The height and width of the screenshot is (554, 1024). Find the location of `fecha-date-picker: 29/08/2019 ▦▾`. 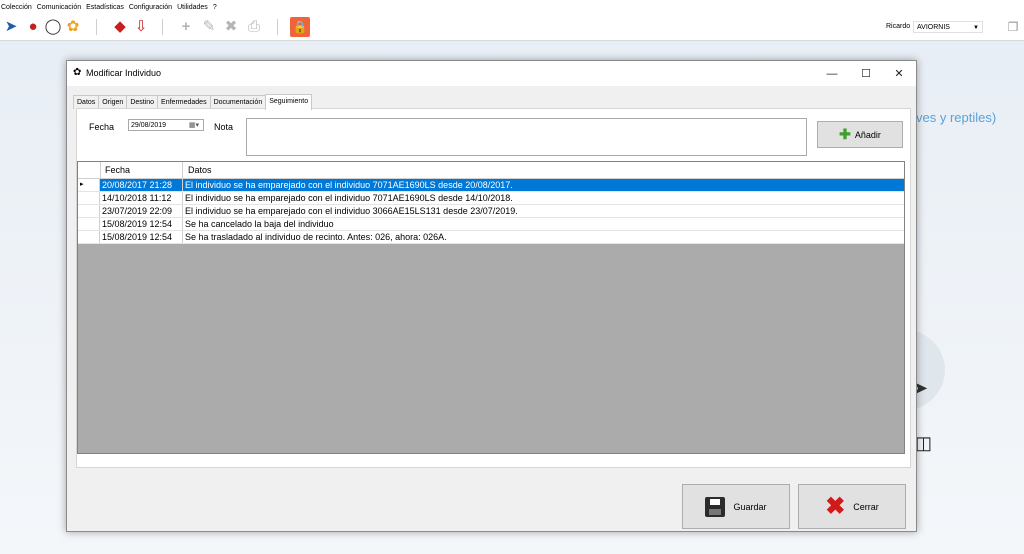

fecha-date-picker: 29/08/2019 ▦▾ is located at coordinates (166, 125).